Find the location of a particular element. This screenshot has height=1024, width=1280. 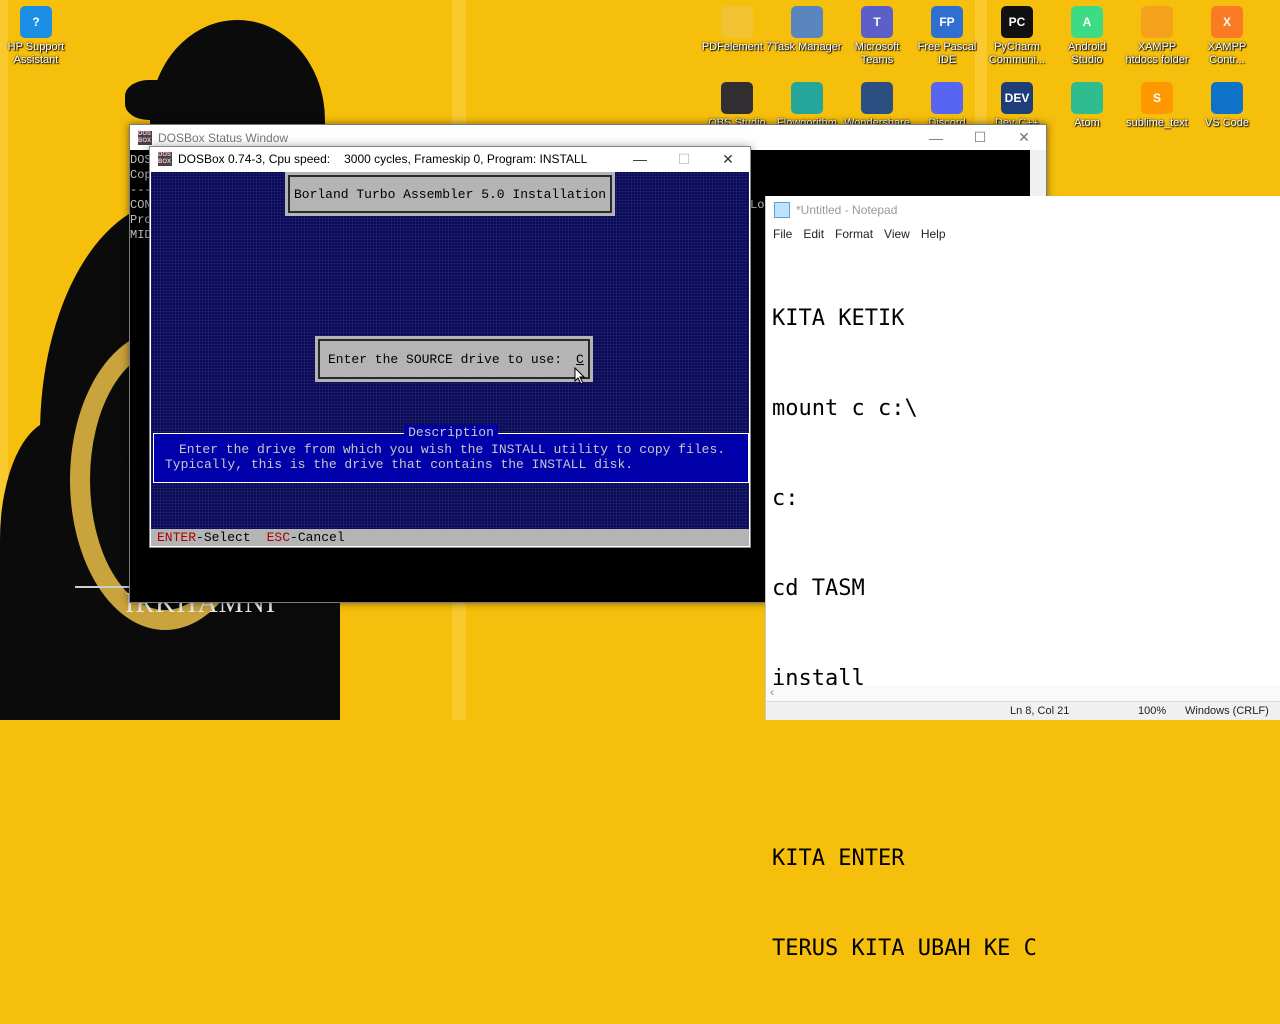

desktop-shortcut: ? HP Support Assistant is located at coordinates (36, 36).